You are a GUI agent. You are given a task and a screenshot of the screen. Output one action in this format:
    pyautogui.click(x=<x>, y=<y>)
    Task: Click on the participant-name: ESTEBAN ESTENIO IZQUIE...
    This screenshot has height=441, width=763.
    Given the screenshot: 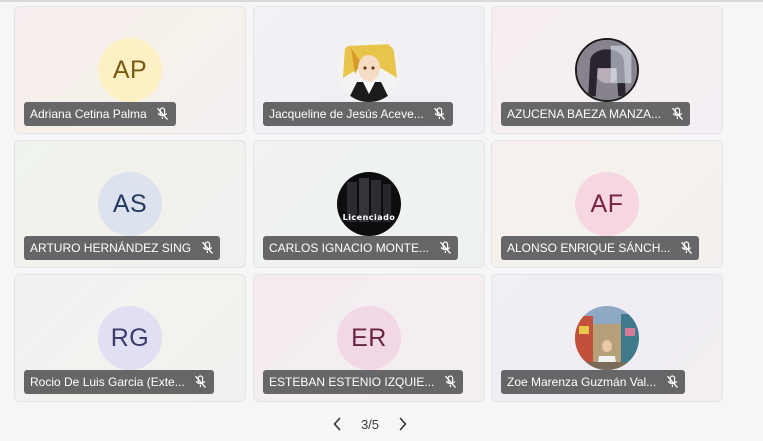 What is the action you would take?
    pyautogui.click(x=352, y=382)
    